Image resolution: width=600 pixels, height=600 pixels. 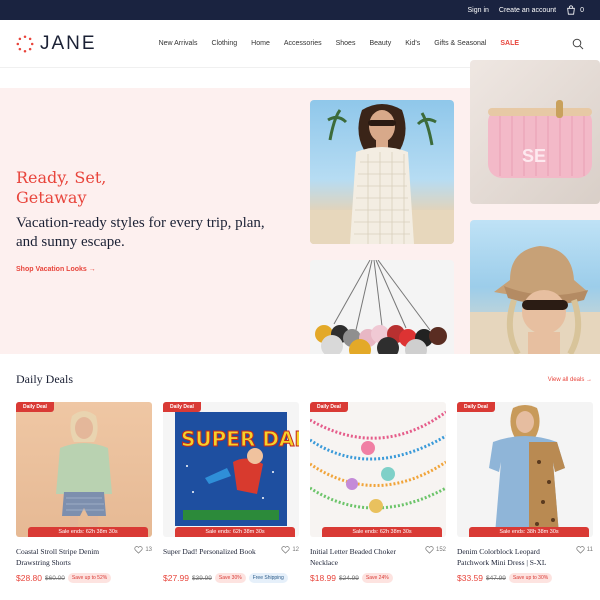 I want to click on create-account-link: Create an account, so click(x=527, y=10).